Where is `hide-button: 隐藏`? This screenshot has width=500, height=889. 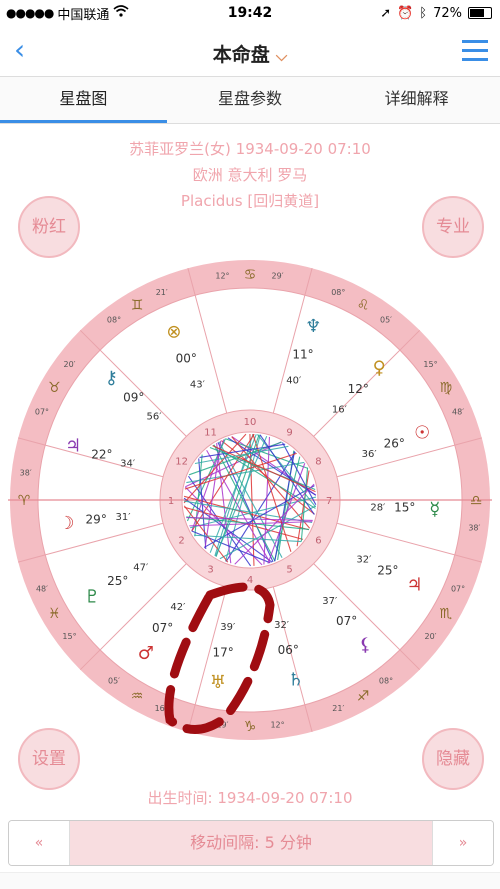
hide-button: 隐藏 is located at coordinates (453, 759).